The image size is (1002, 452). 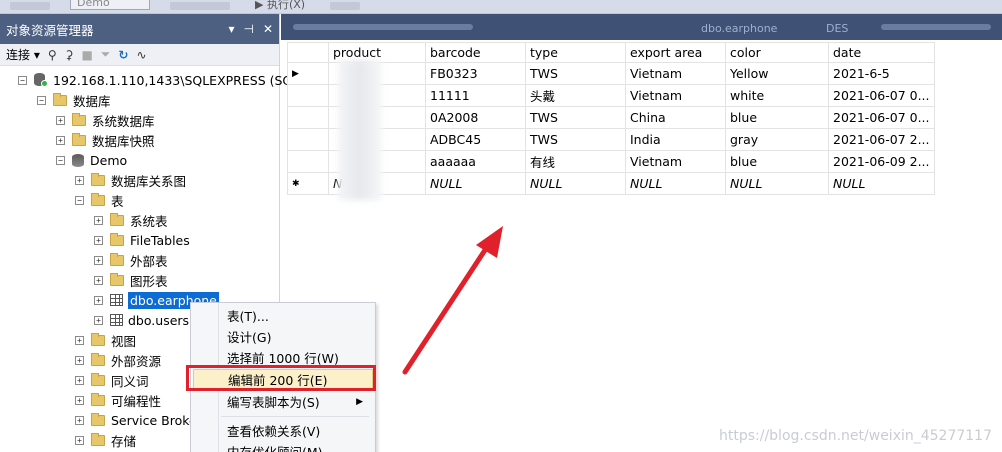 I want to click on table-cell: China, so click(x=675, y=117).